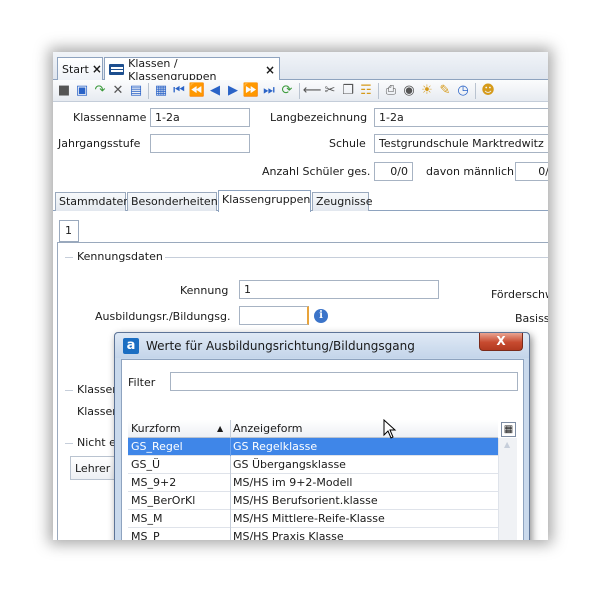 Image resolution: width=600 pixels, height=593 pixels. I want to click on preview-icon: ◉, so click(409, 91).